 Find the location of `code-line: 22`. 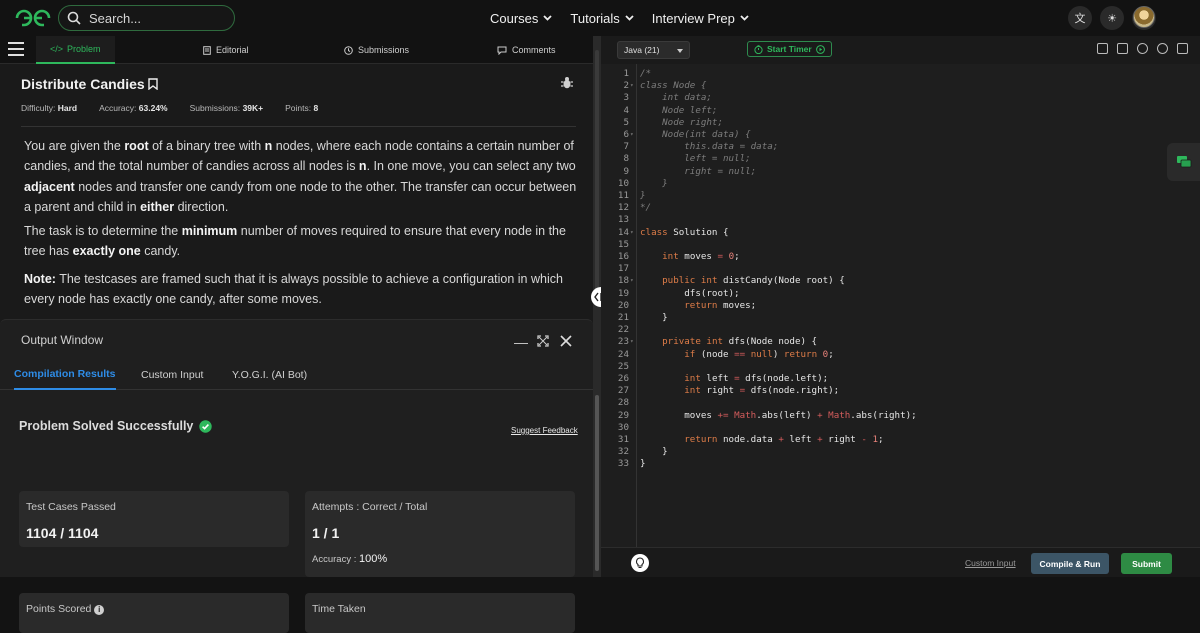

code-line: 22 is located at coordinates (900, 330).